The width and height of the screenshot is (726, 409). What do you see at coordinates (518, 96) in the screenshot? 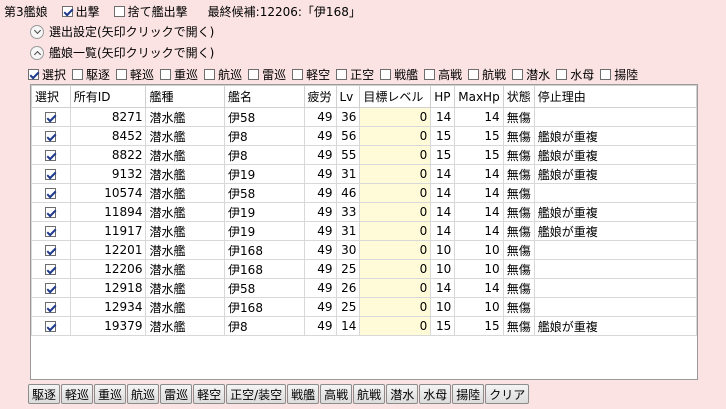
I see `column-header: 状態` at bounding box center [518, 96].